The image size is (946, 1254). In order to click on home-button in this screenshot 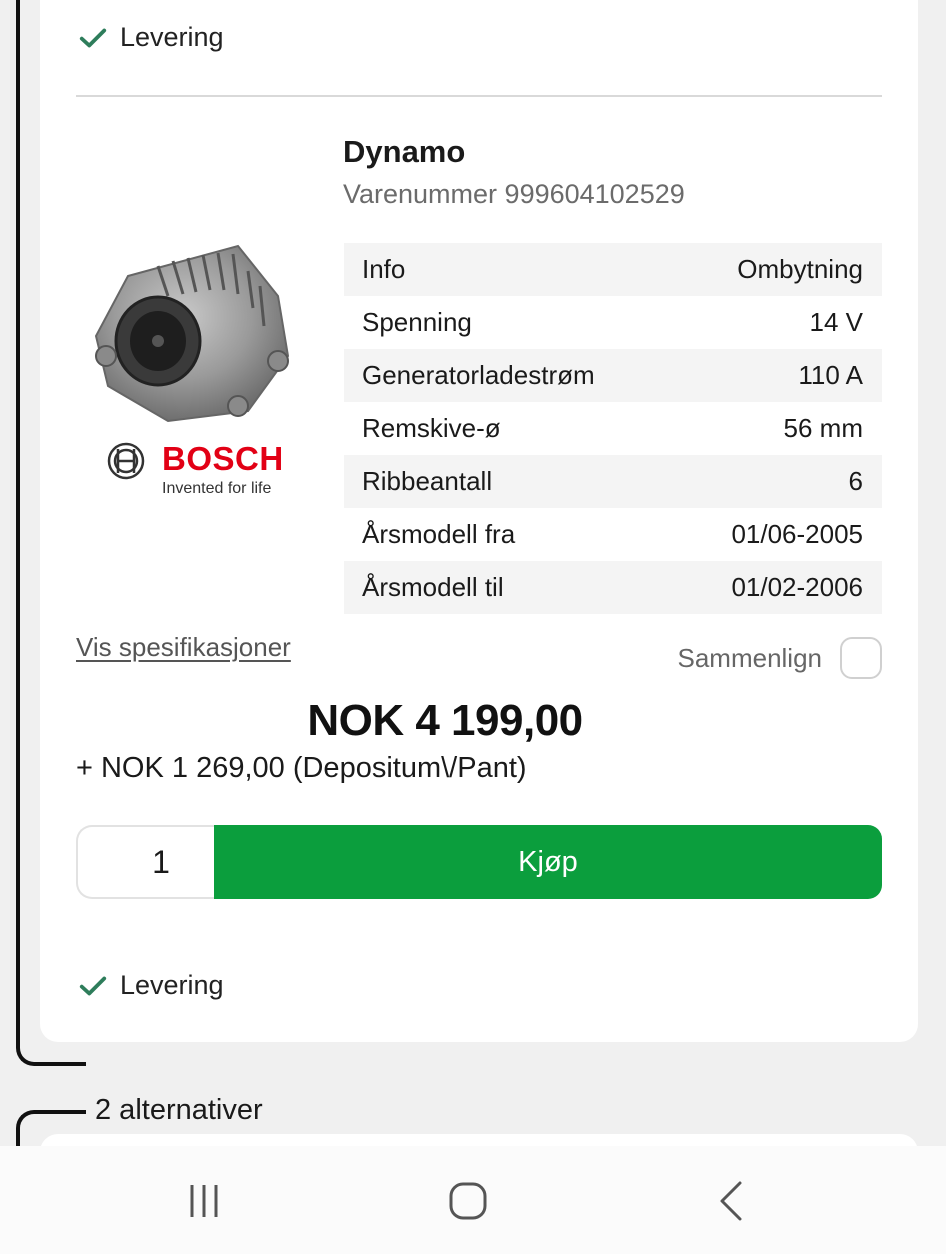, I will do `click(468, 1201)`.